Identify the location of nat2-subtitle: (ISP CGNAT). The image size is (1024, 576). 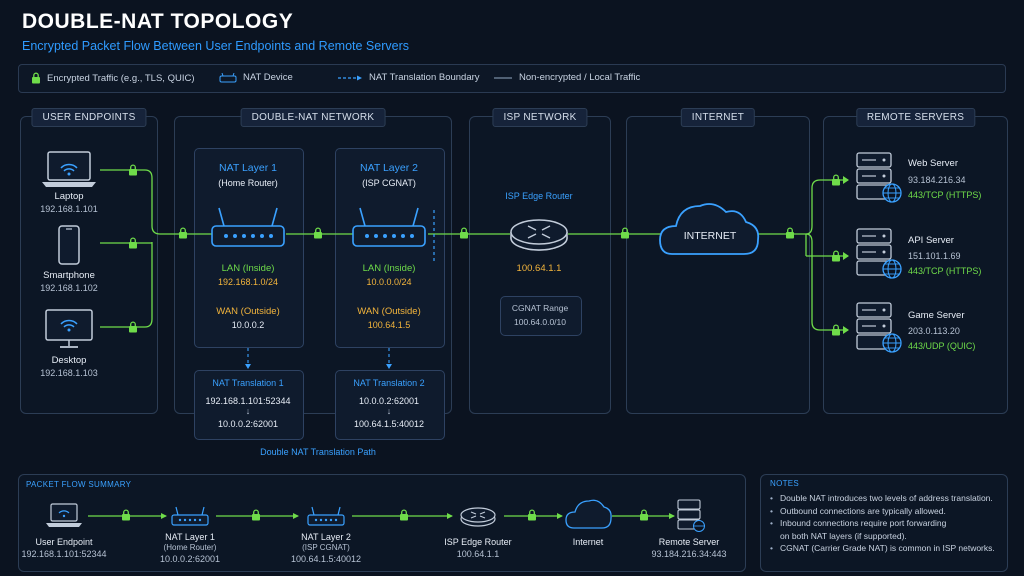
(389, 183).